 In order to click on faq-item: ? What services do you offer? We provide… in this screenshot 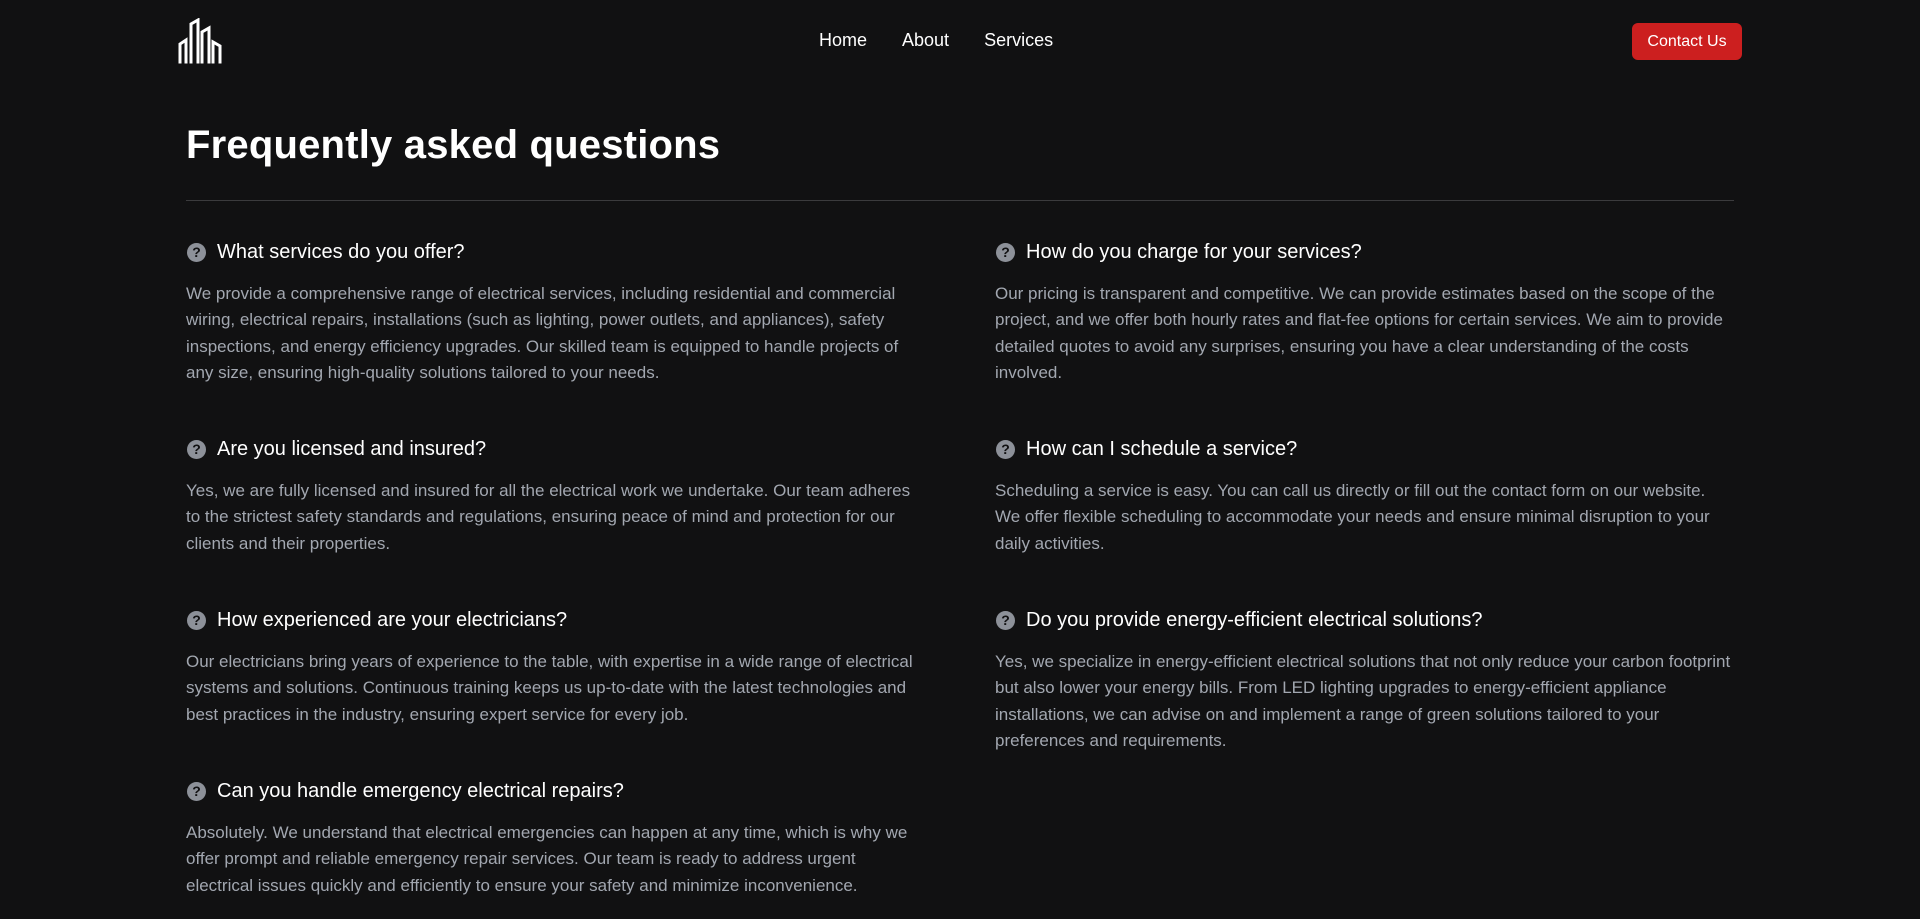, I will do `click(556, 311)`.